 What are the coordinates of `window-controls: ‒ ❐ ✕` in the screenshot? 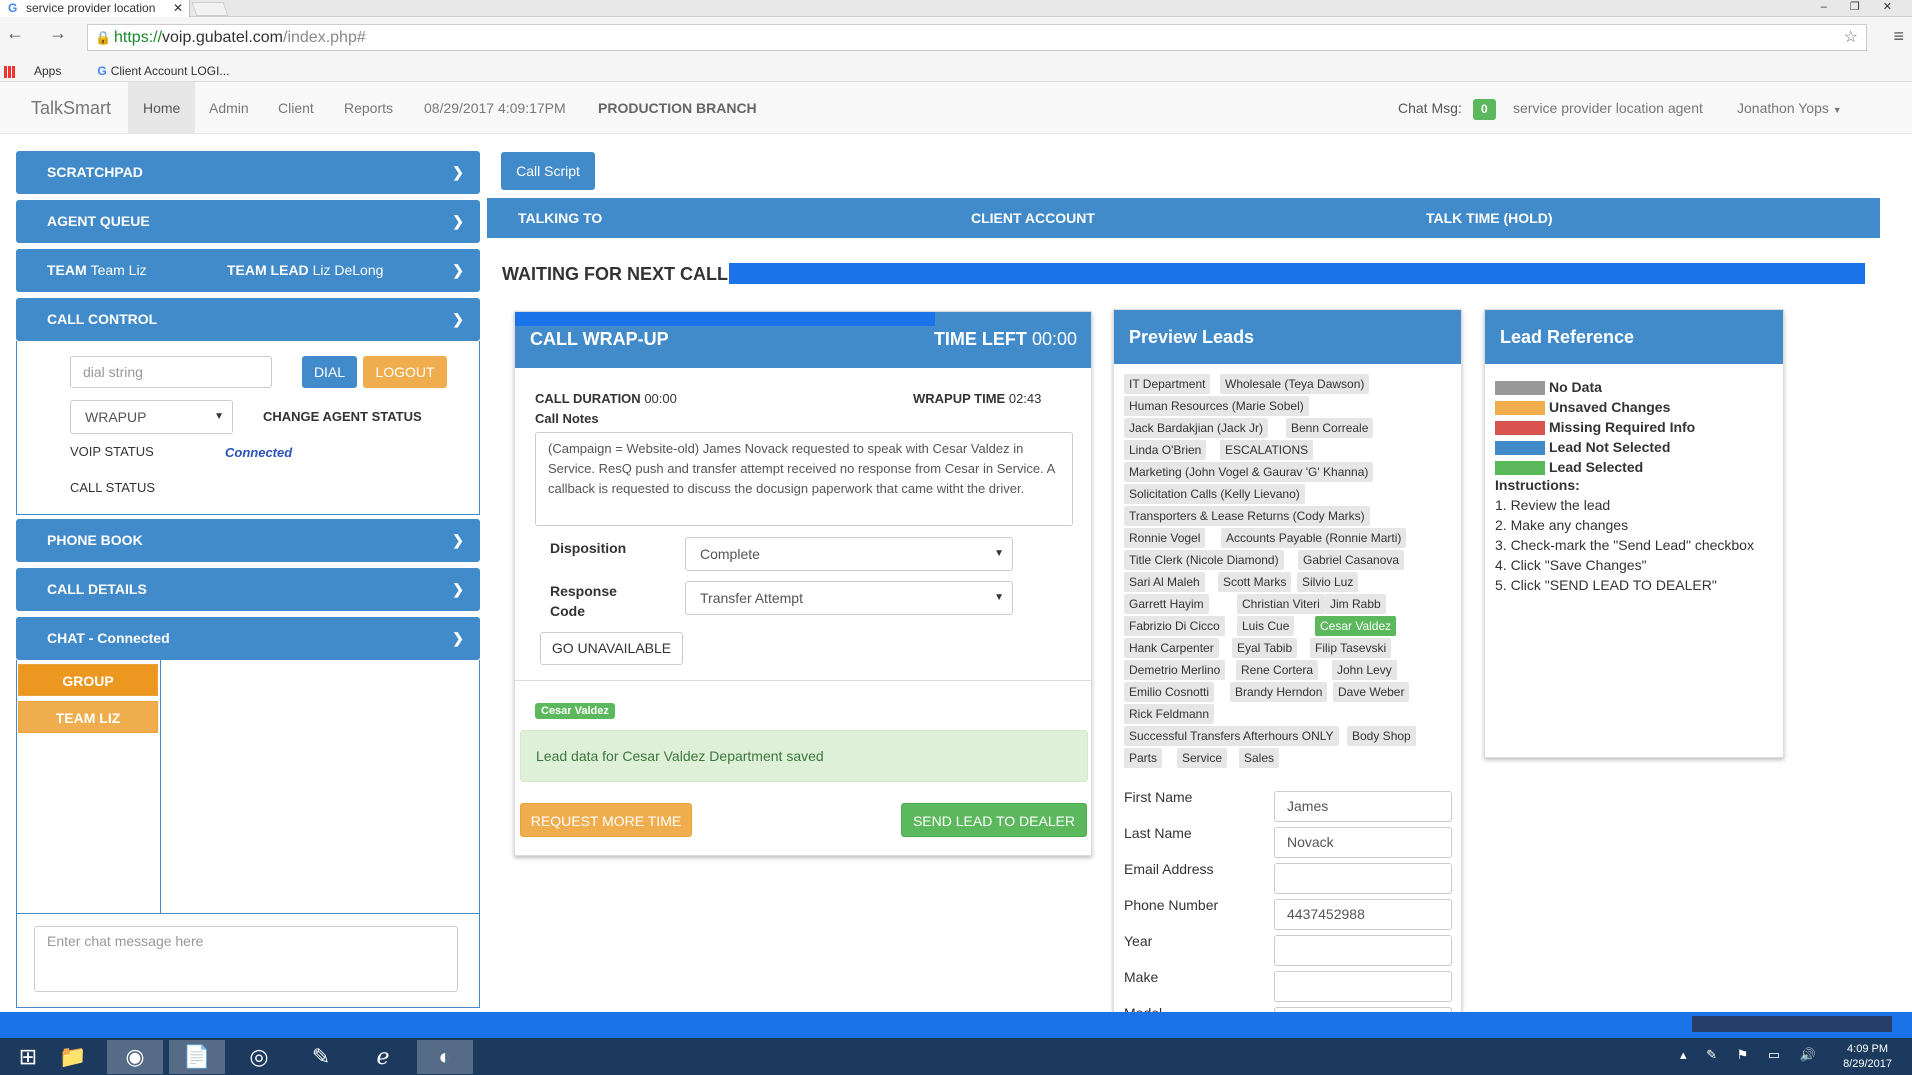 It's located at (1861, 6).